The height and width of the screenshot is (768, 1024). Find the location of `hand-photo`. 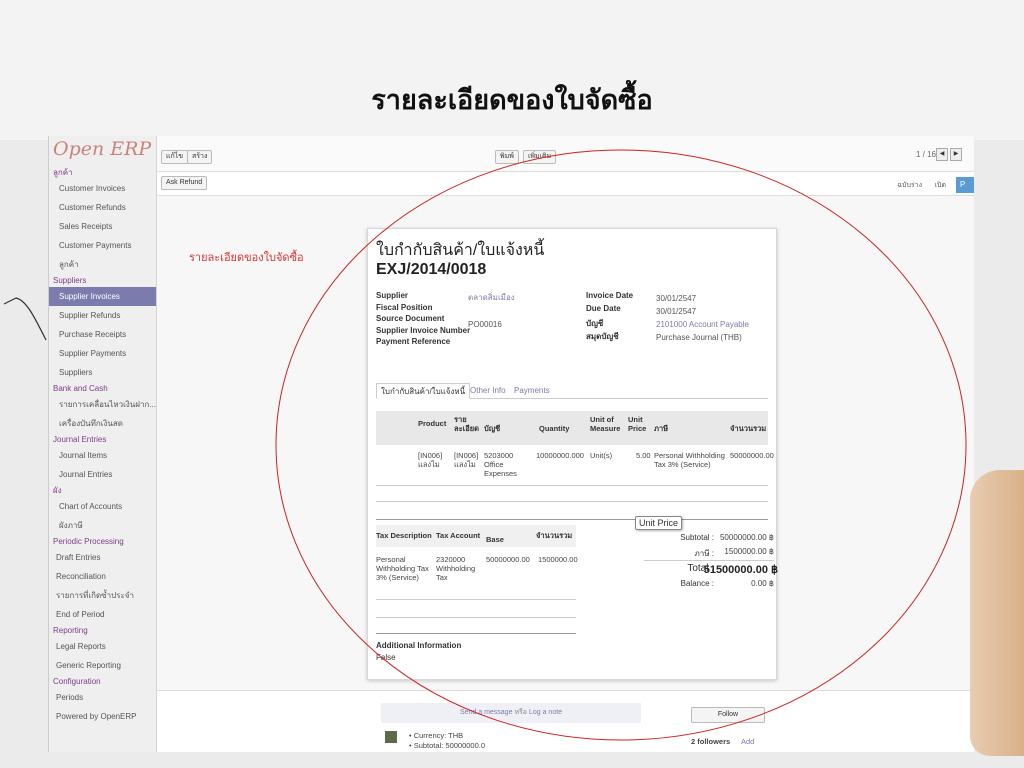

hand-photo is located at coordinates (997, 613).